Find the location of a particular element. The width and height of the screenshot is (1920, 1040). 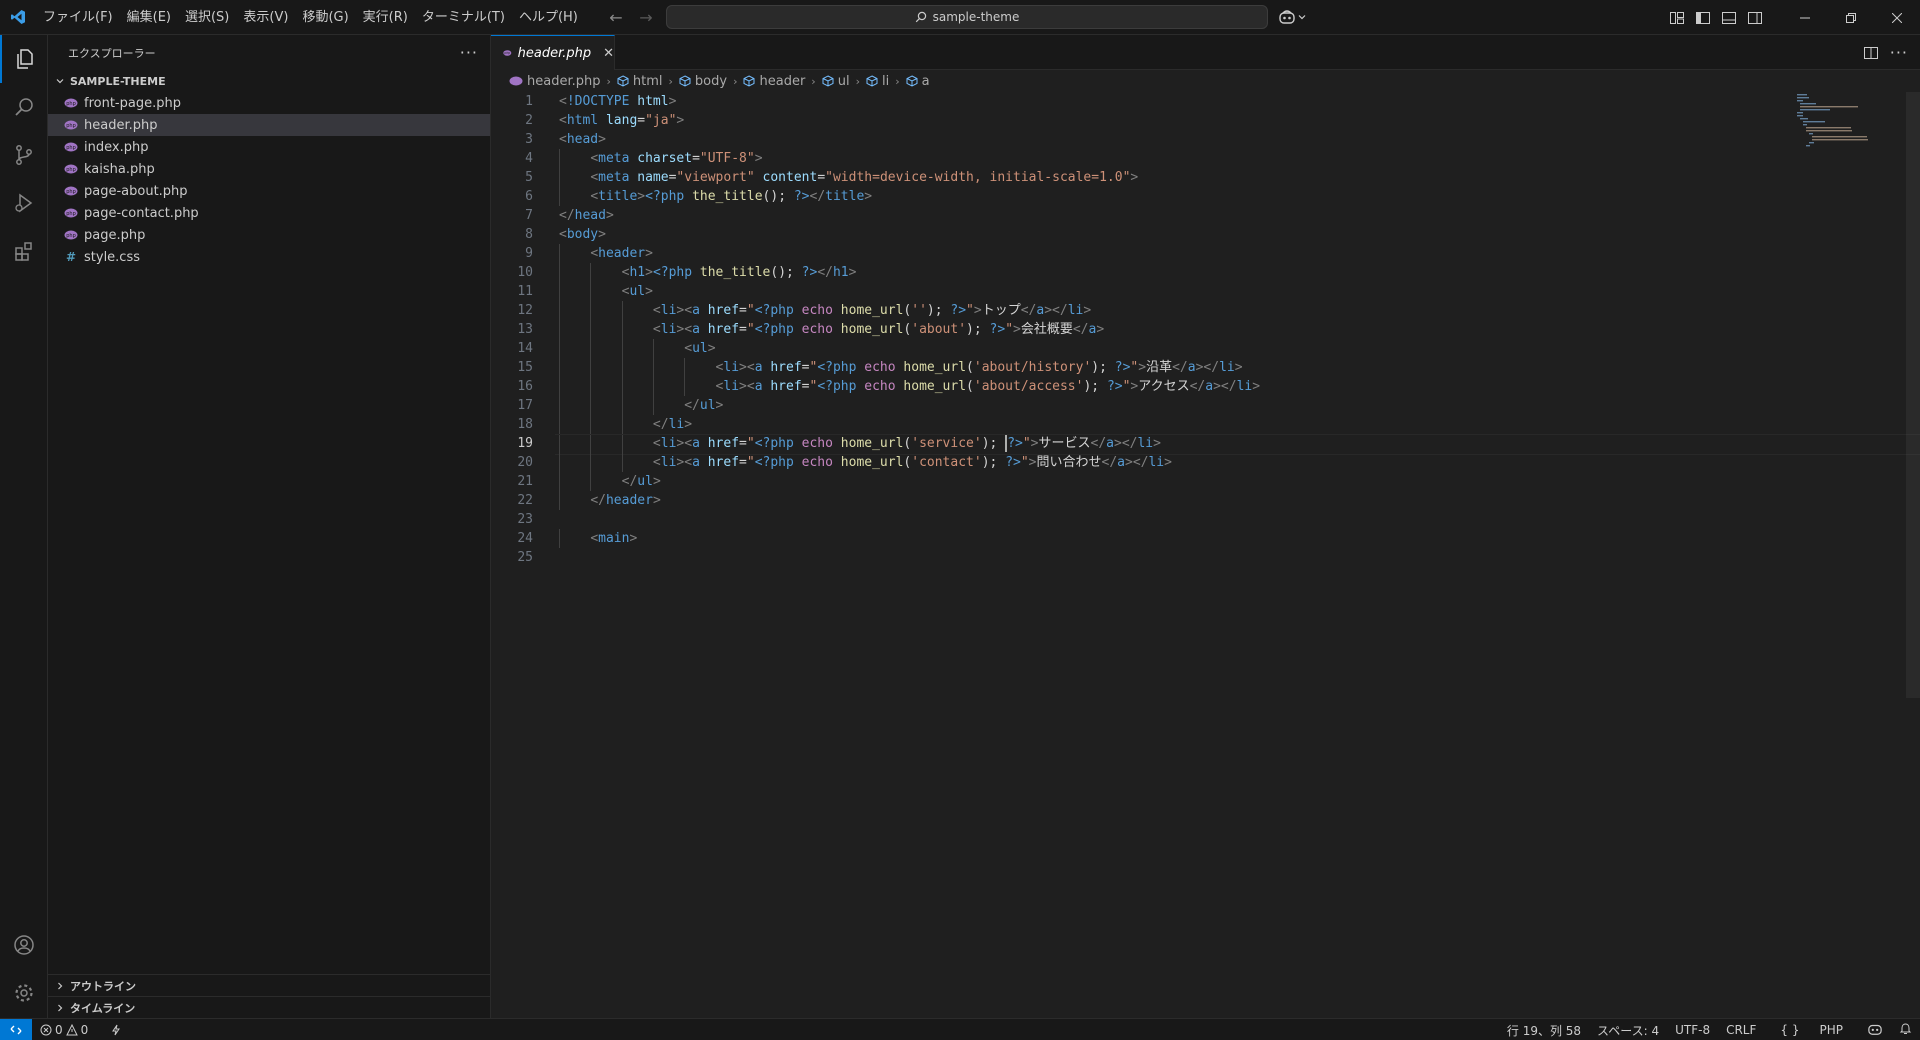

file-item: php front-page.php is located at coordinates (269, 103).